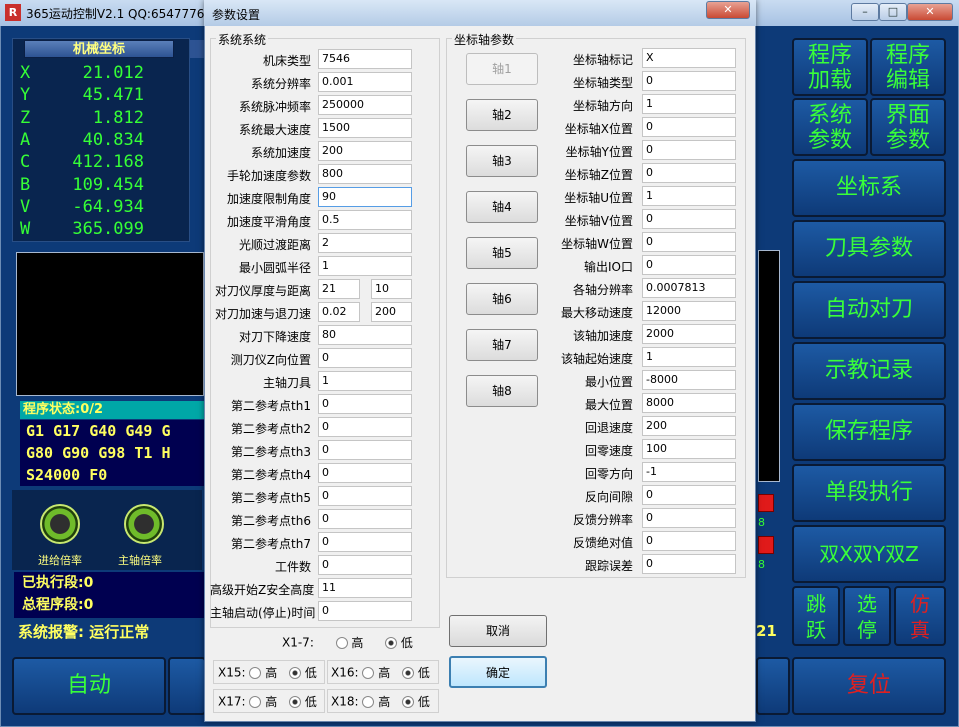 This screenshot has width=959, height=727. Describe the element at coordinates (908, 127) in the screenshot. I see `ui-param-button: 界面 参数` at that location.